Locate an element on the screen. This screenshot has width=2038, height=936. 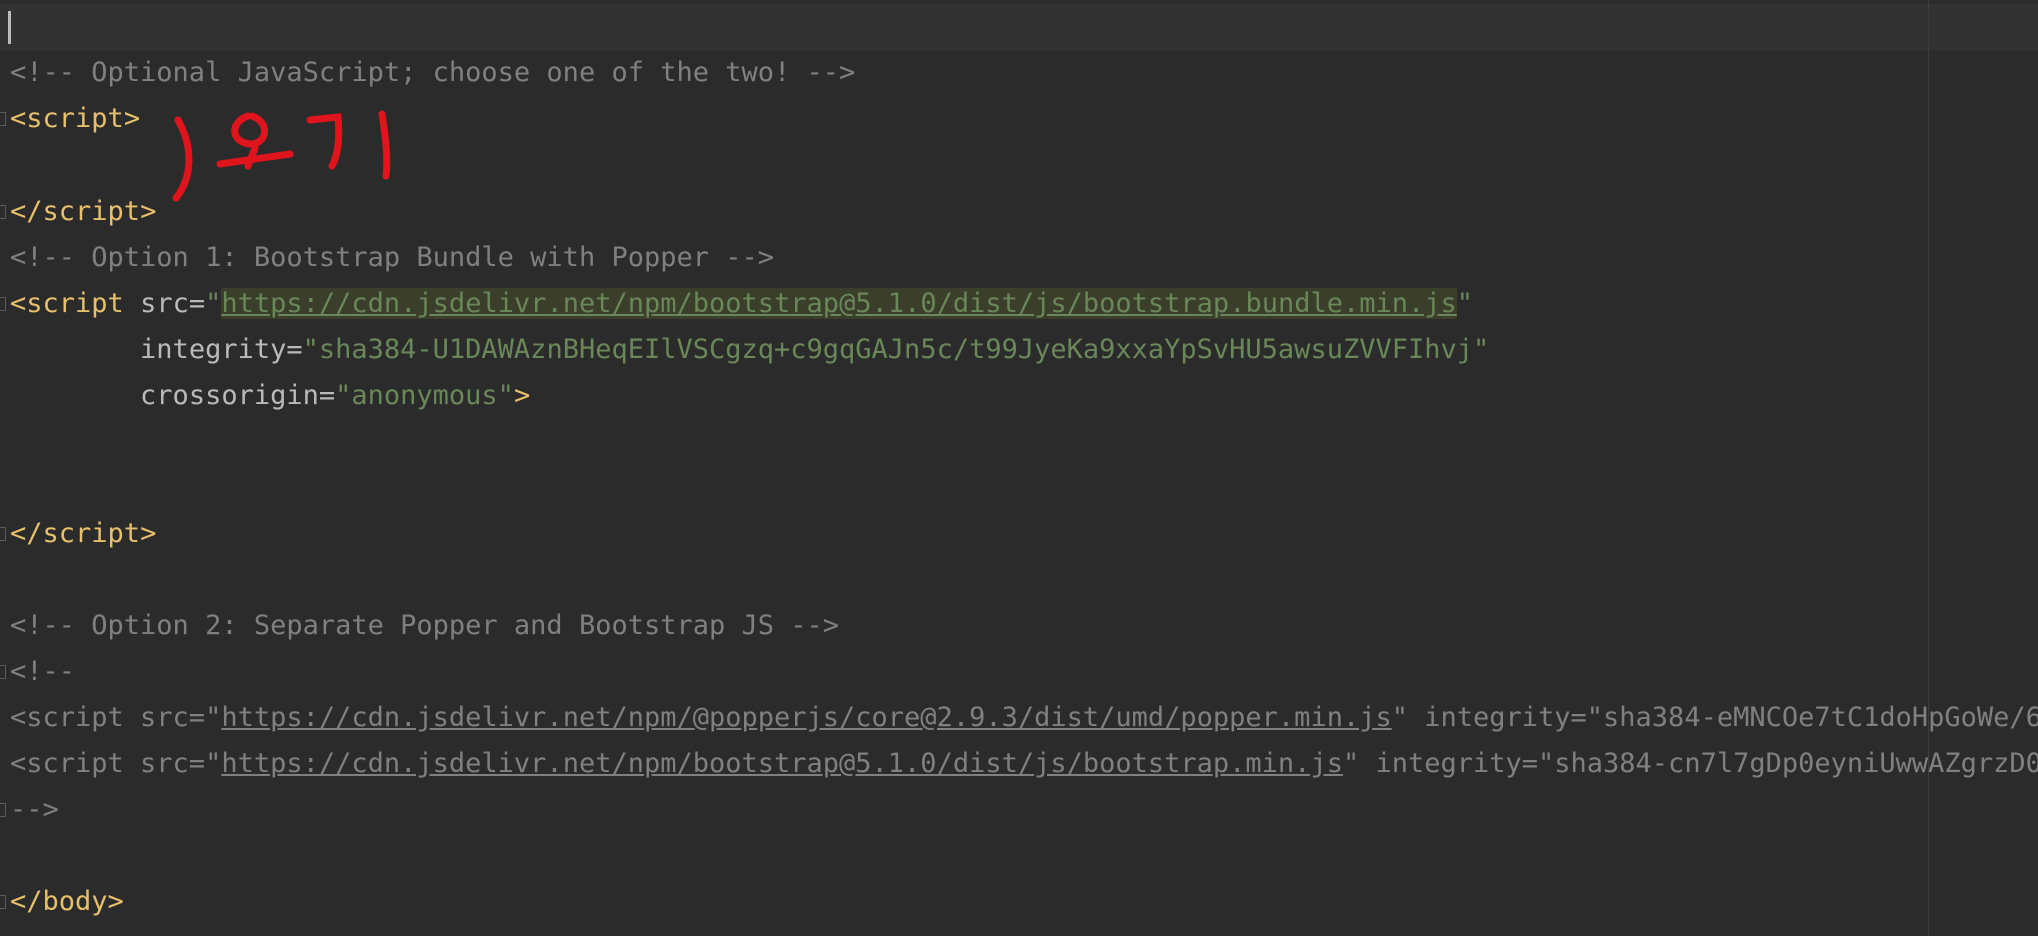
text-caret is located at coordinates (9, 27).